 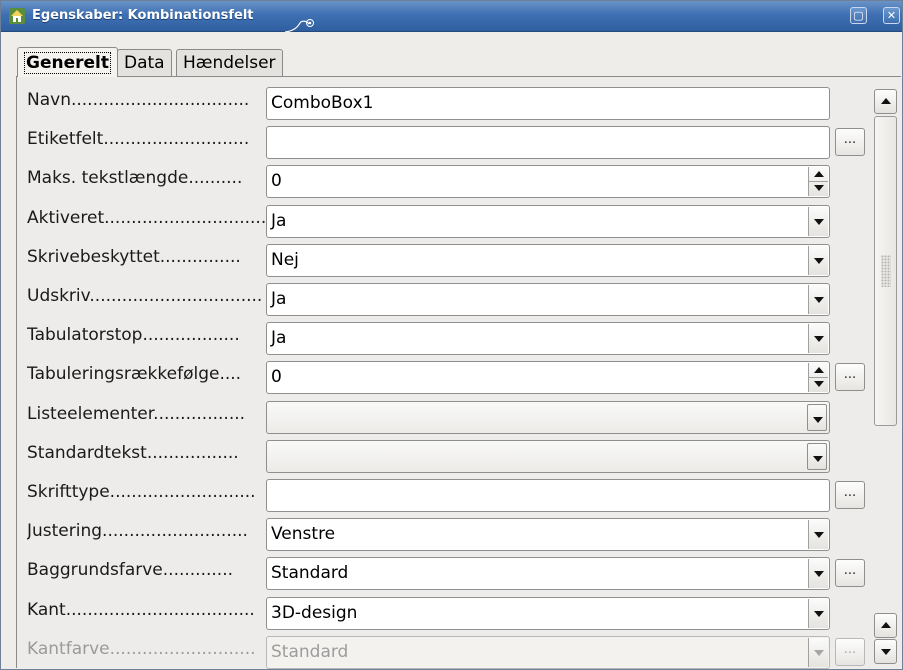 I want to click on tab-haendelser: Hændelser, so click(x=229, y=62).